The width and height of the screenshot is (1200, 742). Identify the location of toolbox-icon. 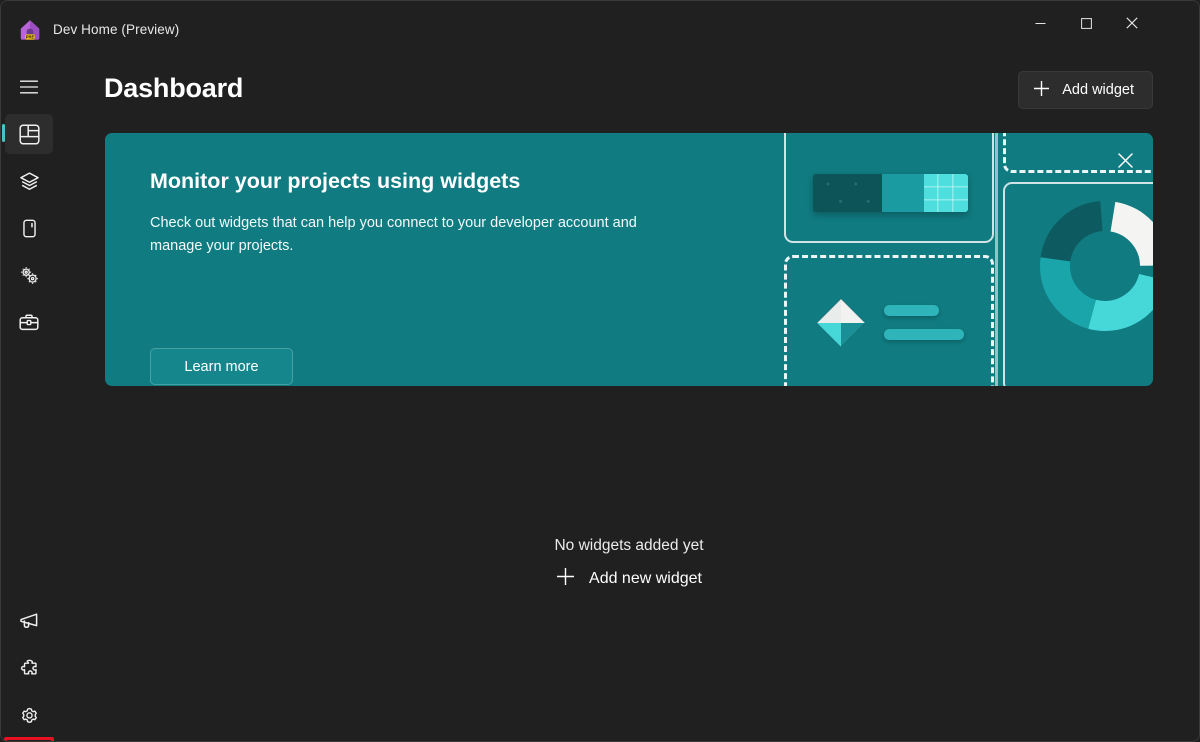
(29, 322).